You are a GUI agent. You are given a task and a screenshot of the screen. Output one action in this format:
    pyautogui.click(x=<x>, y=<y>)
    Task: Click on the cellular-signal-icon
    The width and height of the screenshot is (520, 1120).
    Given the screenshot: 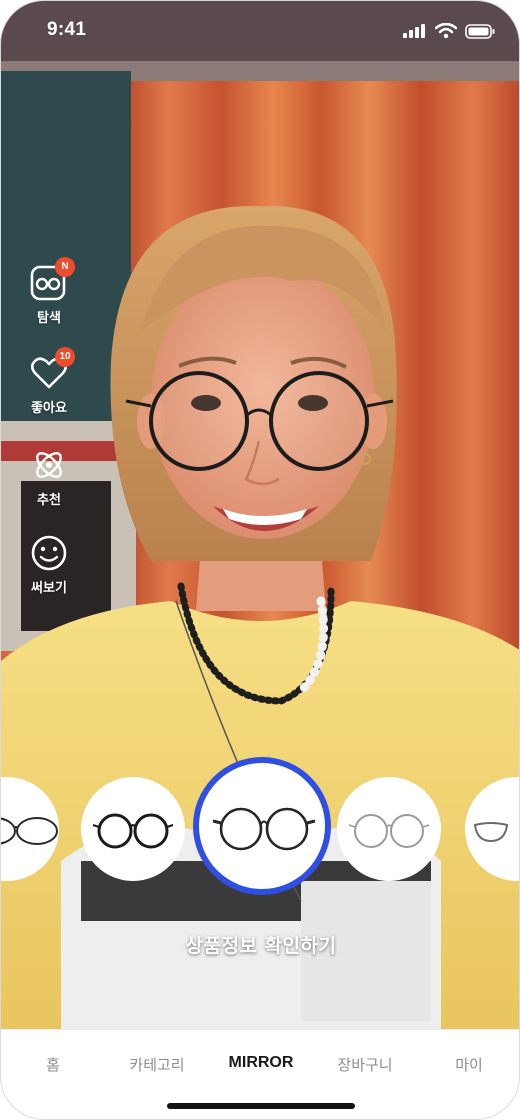 What is the action you would take?
    pyautogui.click(x=414, y=31)
    